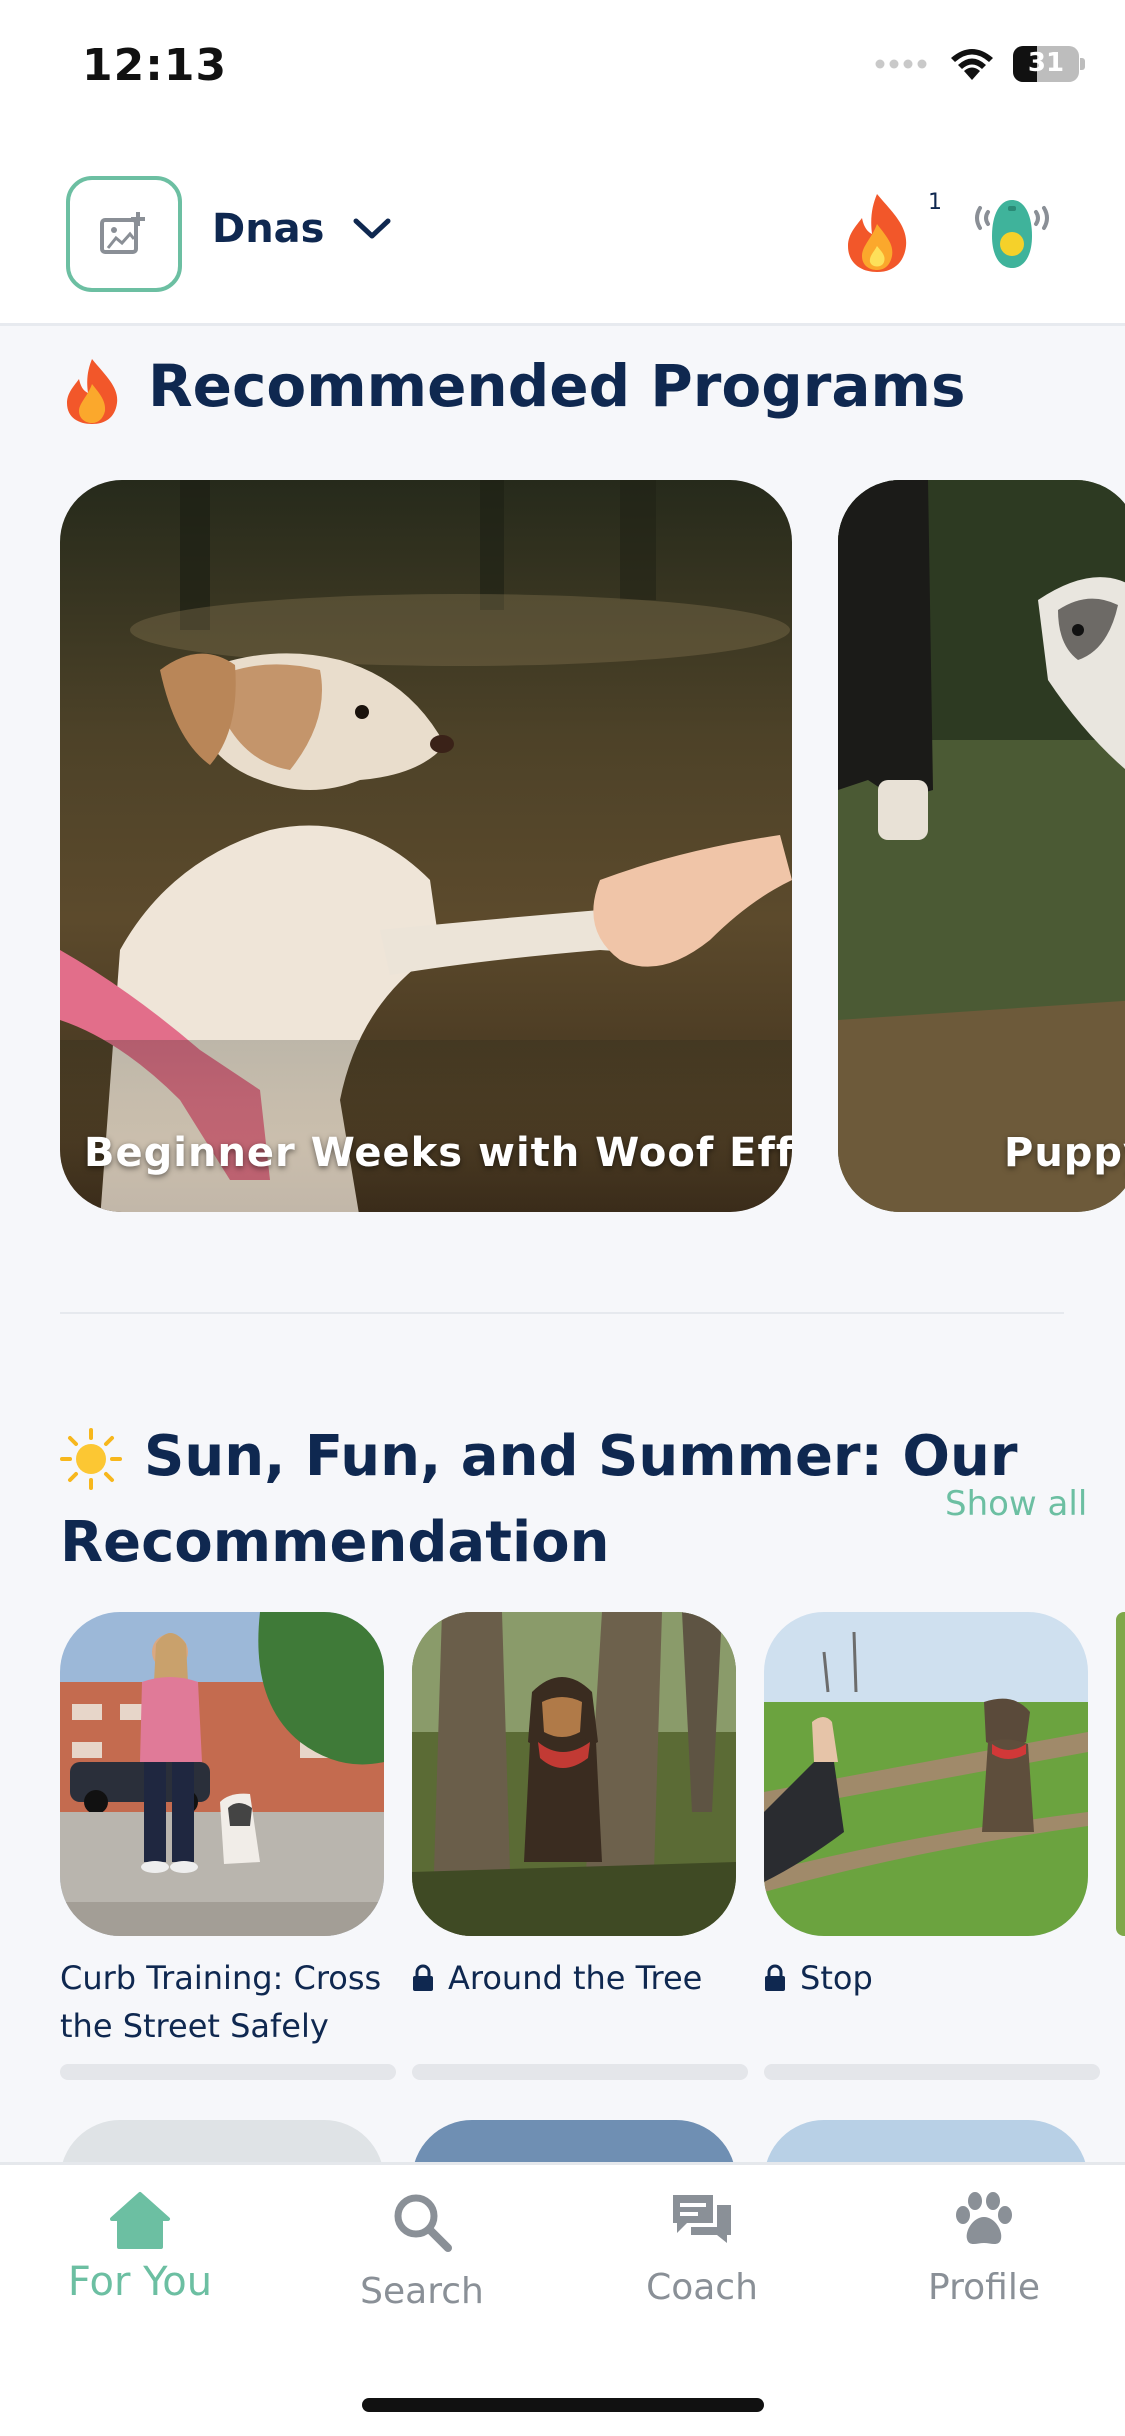  I want to click on program-card: Puppy, so click(981, 846).